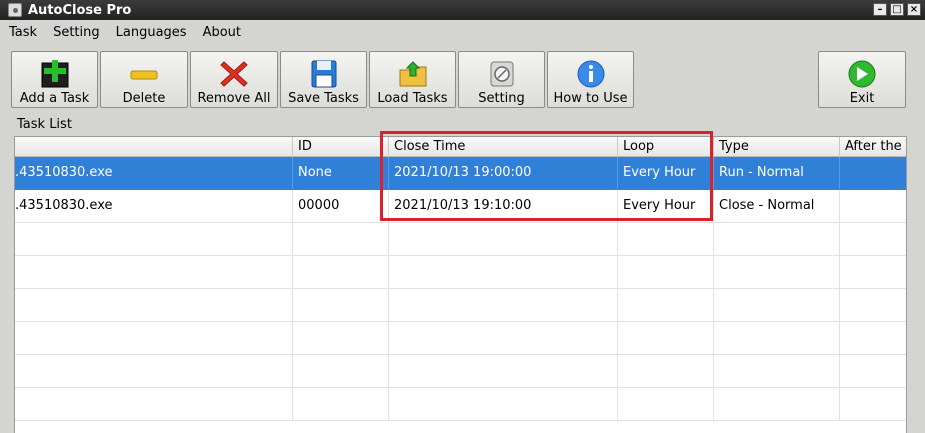  Describe the element at coordinates (323, 74) in the screenshot. I see `save-tasks-icon` at that location.